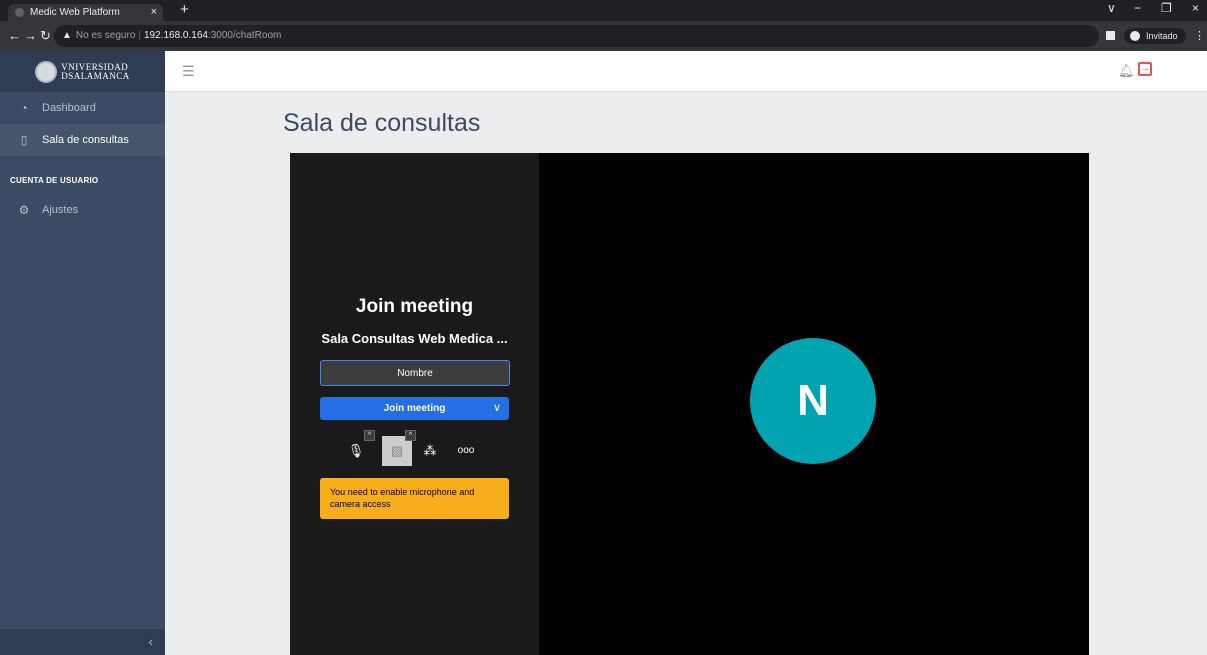  I want to click on sidebar-item-sala-de-consultas: ▯ Sala de consultas, so click(82, 140).